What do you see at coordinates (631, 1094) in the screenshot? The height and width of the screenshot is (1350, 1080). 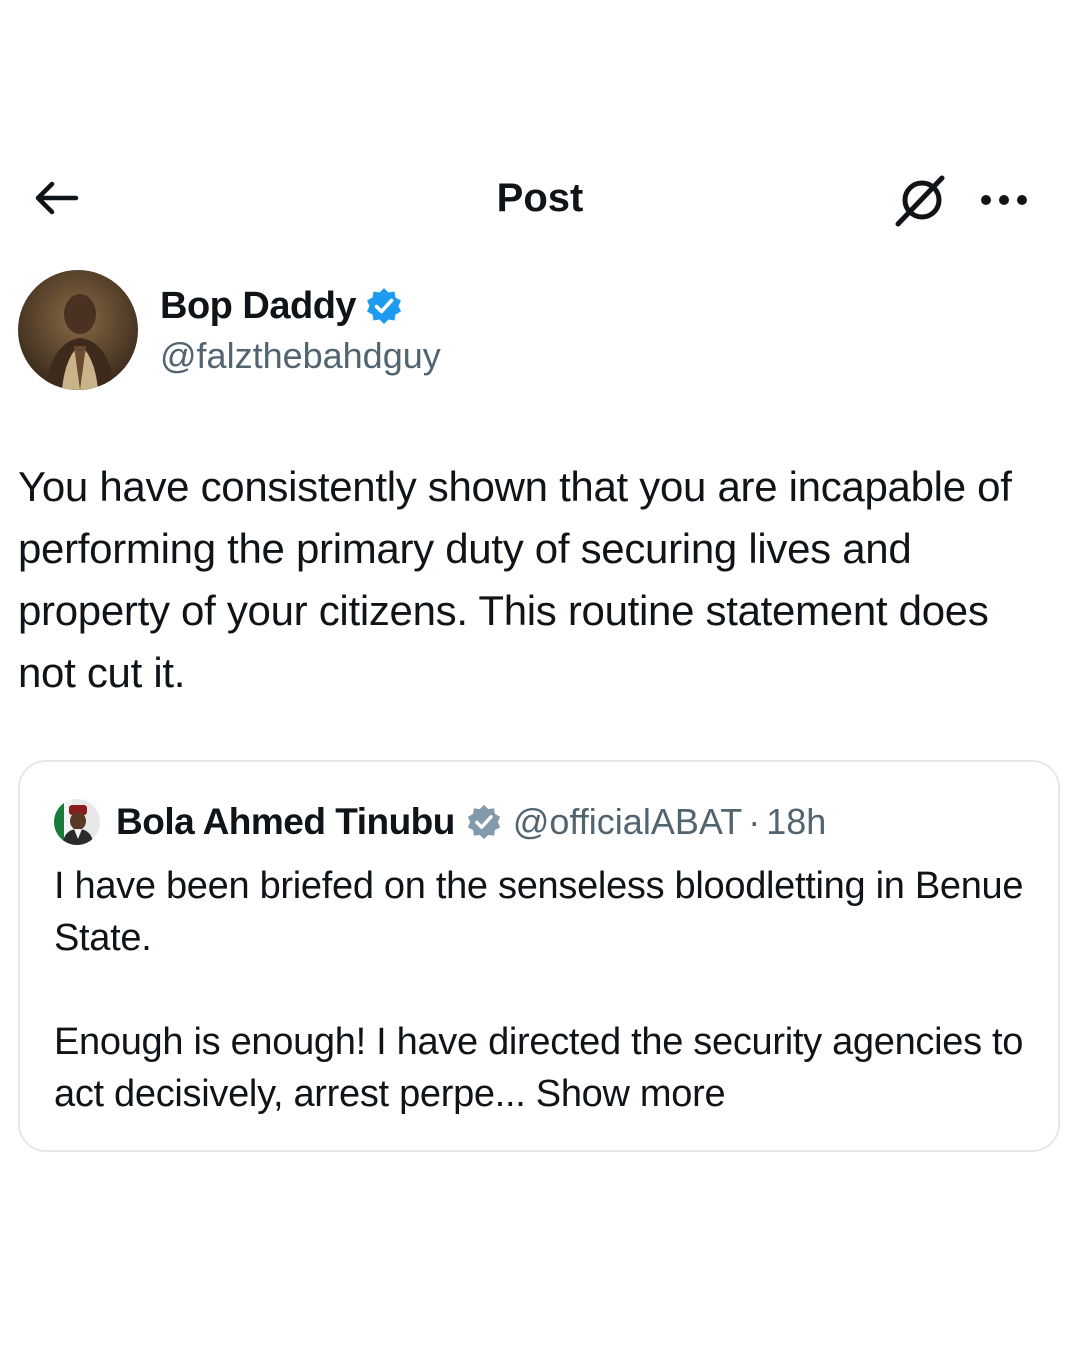 I see `show-more-link: Show more` at bounding box center [631, 1094].